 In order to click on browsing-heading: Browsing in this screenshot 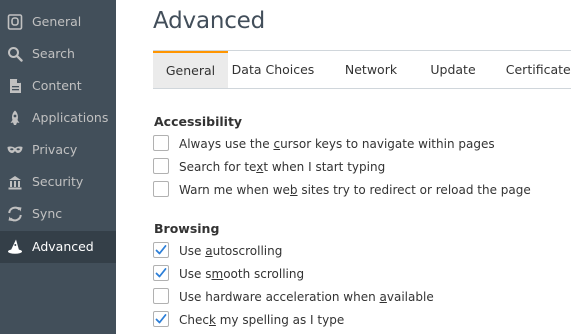, I will do `click(187, 228)`.